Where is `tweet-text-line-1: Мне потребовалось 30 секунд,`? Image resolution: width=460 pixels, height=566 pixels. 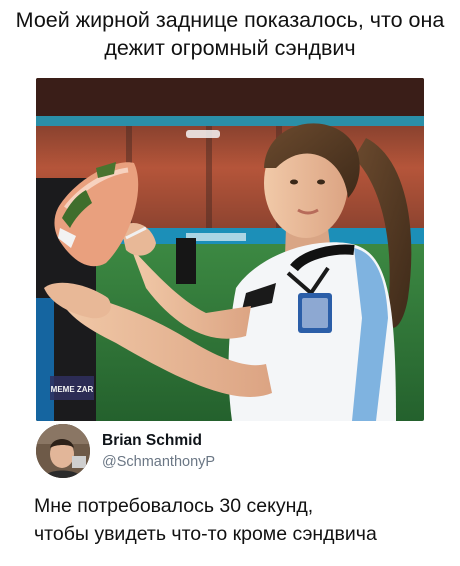 tweet-text-line-1: Мне потребовалось 30 секунд, is located at coordinates (174, 506).